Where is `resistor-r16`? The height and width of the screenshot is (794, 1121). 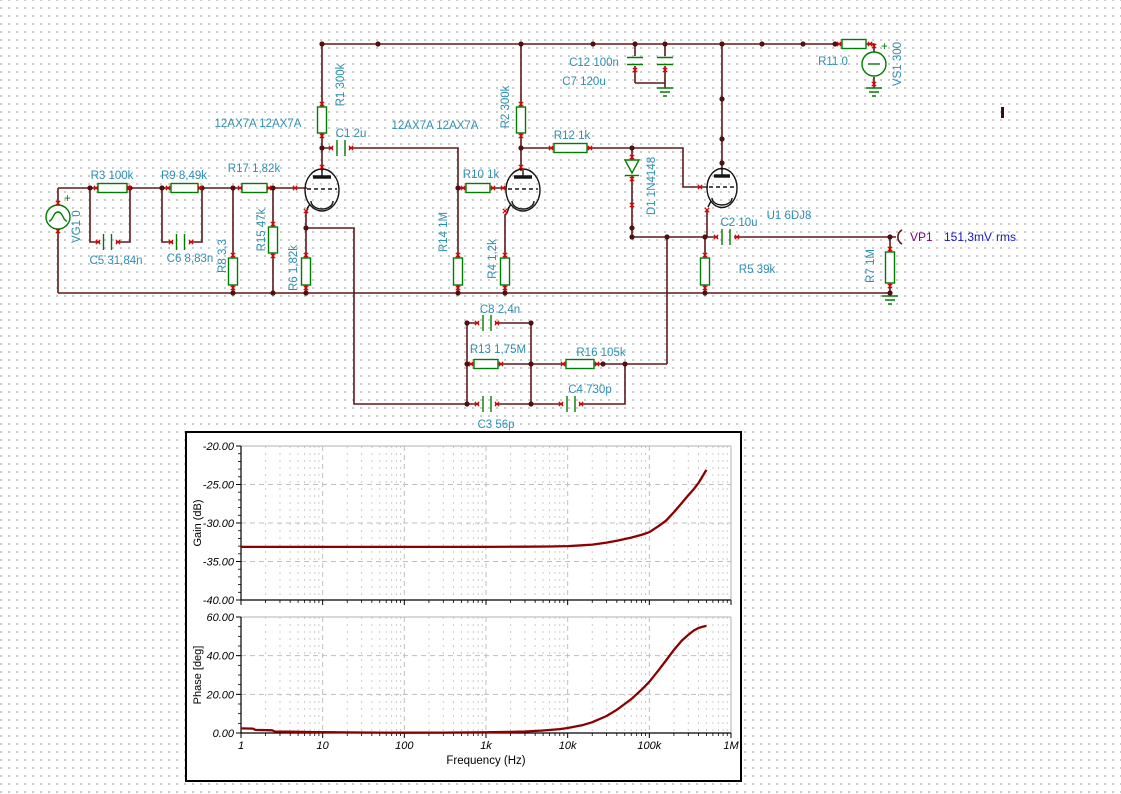
resistor-r16 is located at coordinates (580, 364).